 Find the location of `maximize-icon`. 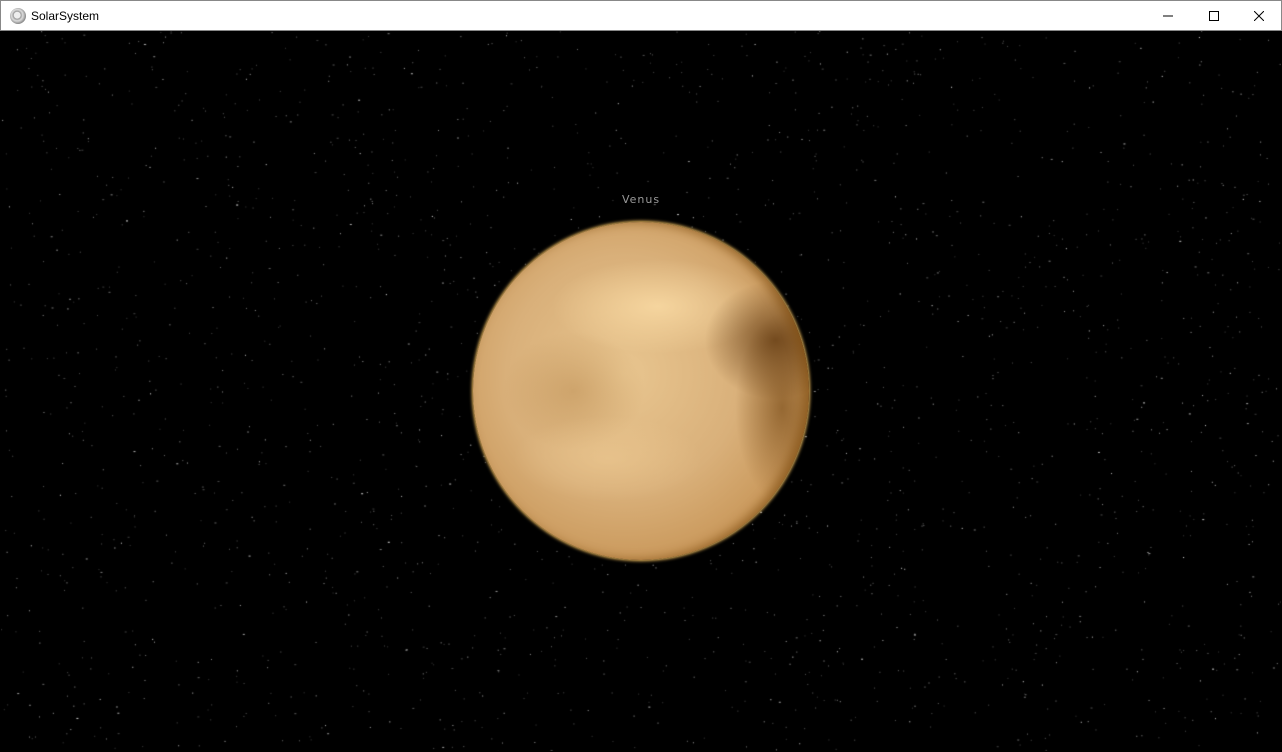

maximize-icon is located at coordinates (1214, 16).